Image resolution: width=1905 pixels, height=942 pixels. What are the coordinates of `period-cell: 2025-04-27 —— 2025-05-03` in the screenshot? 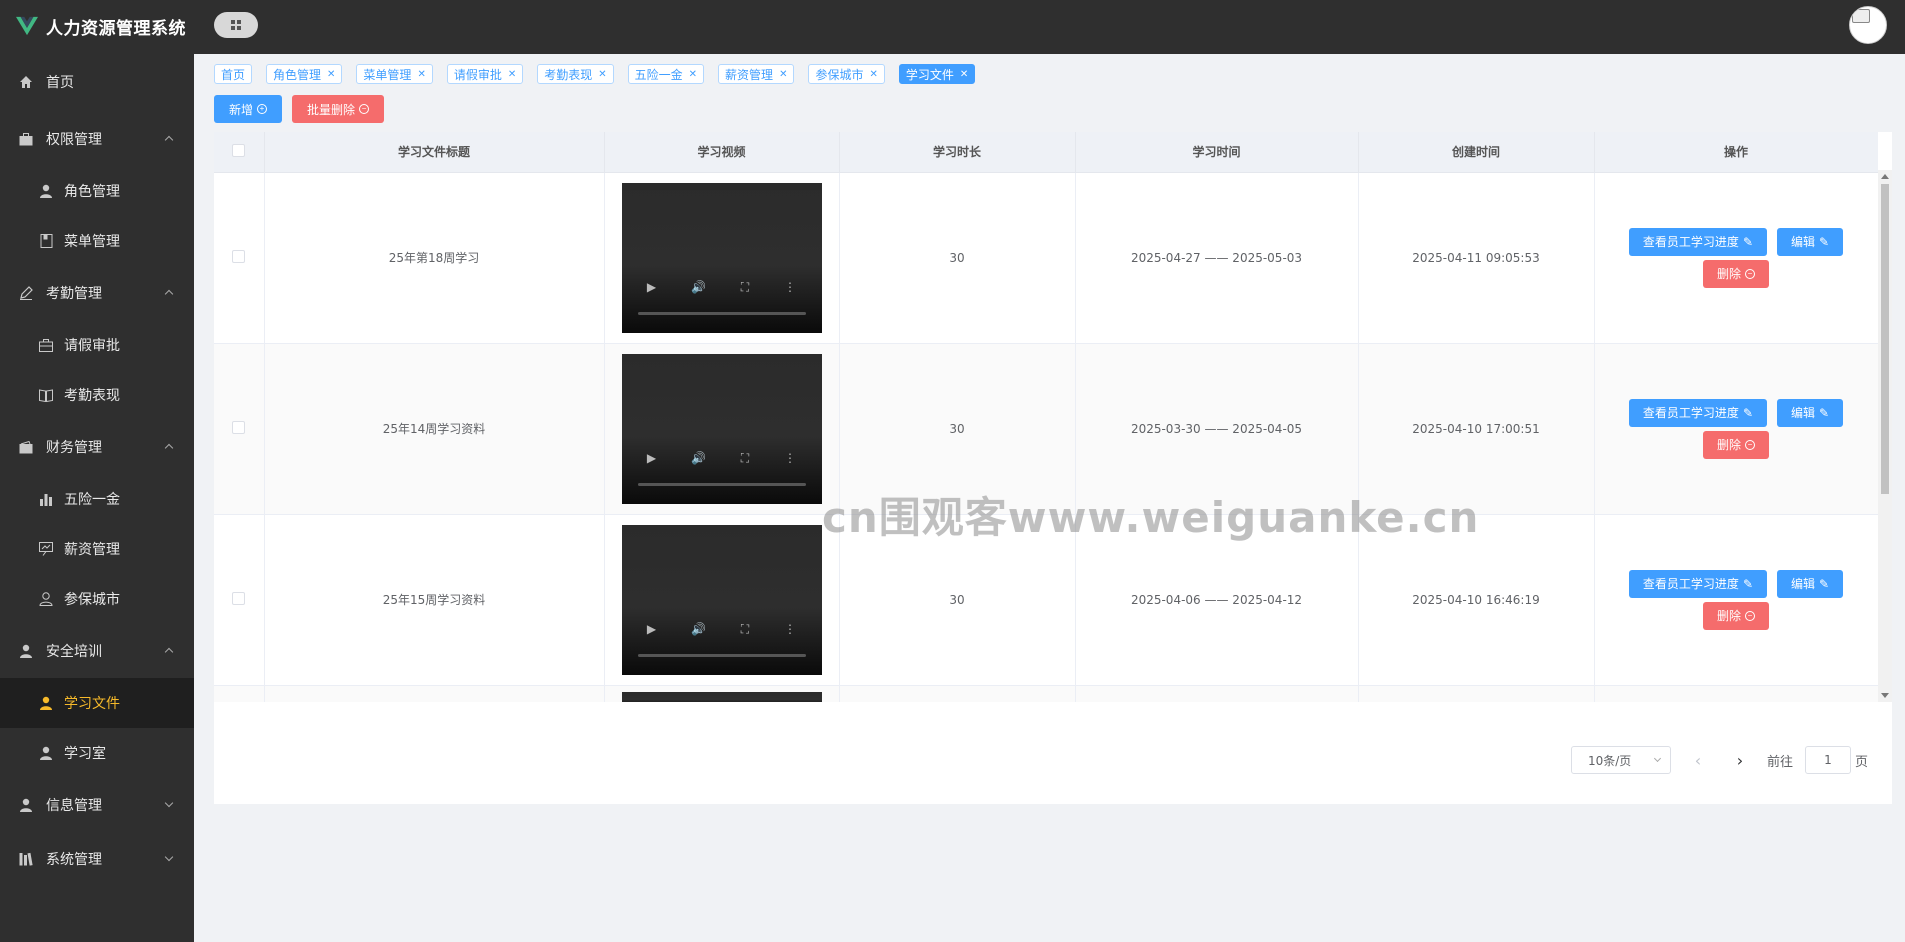 It's located at (1217, 258).